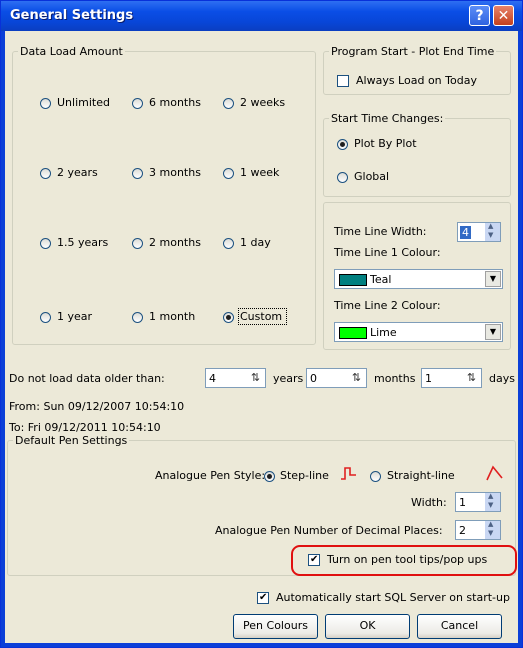 This screenshot has width=523, height=648. Describe the element at coordinates (137, 173) in the screenshot. I see `radio-3-months` at that location.